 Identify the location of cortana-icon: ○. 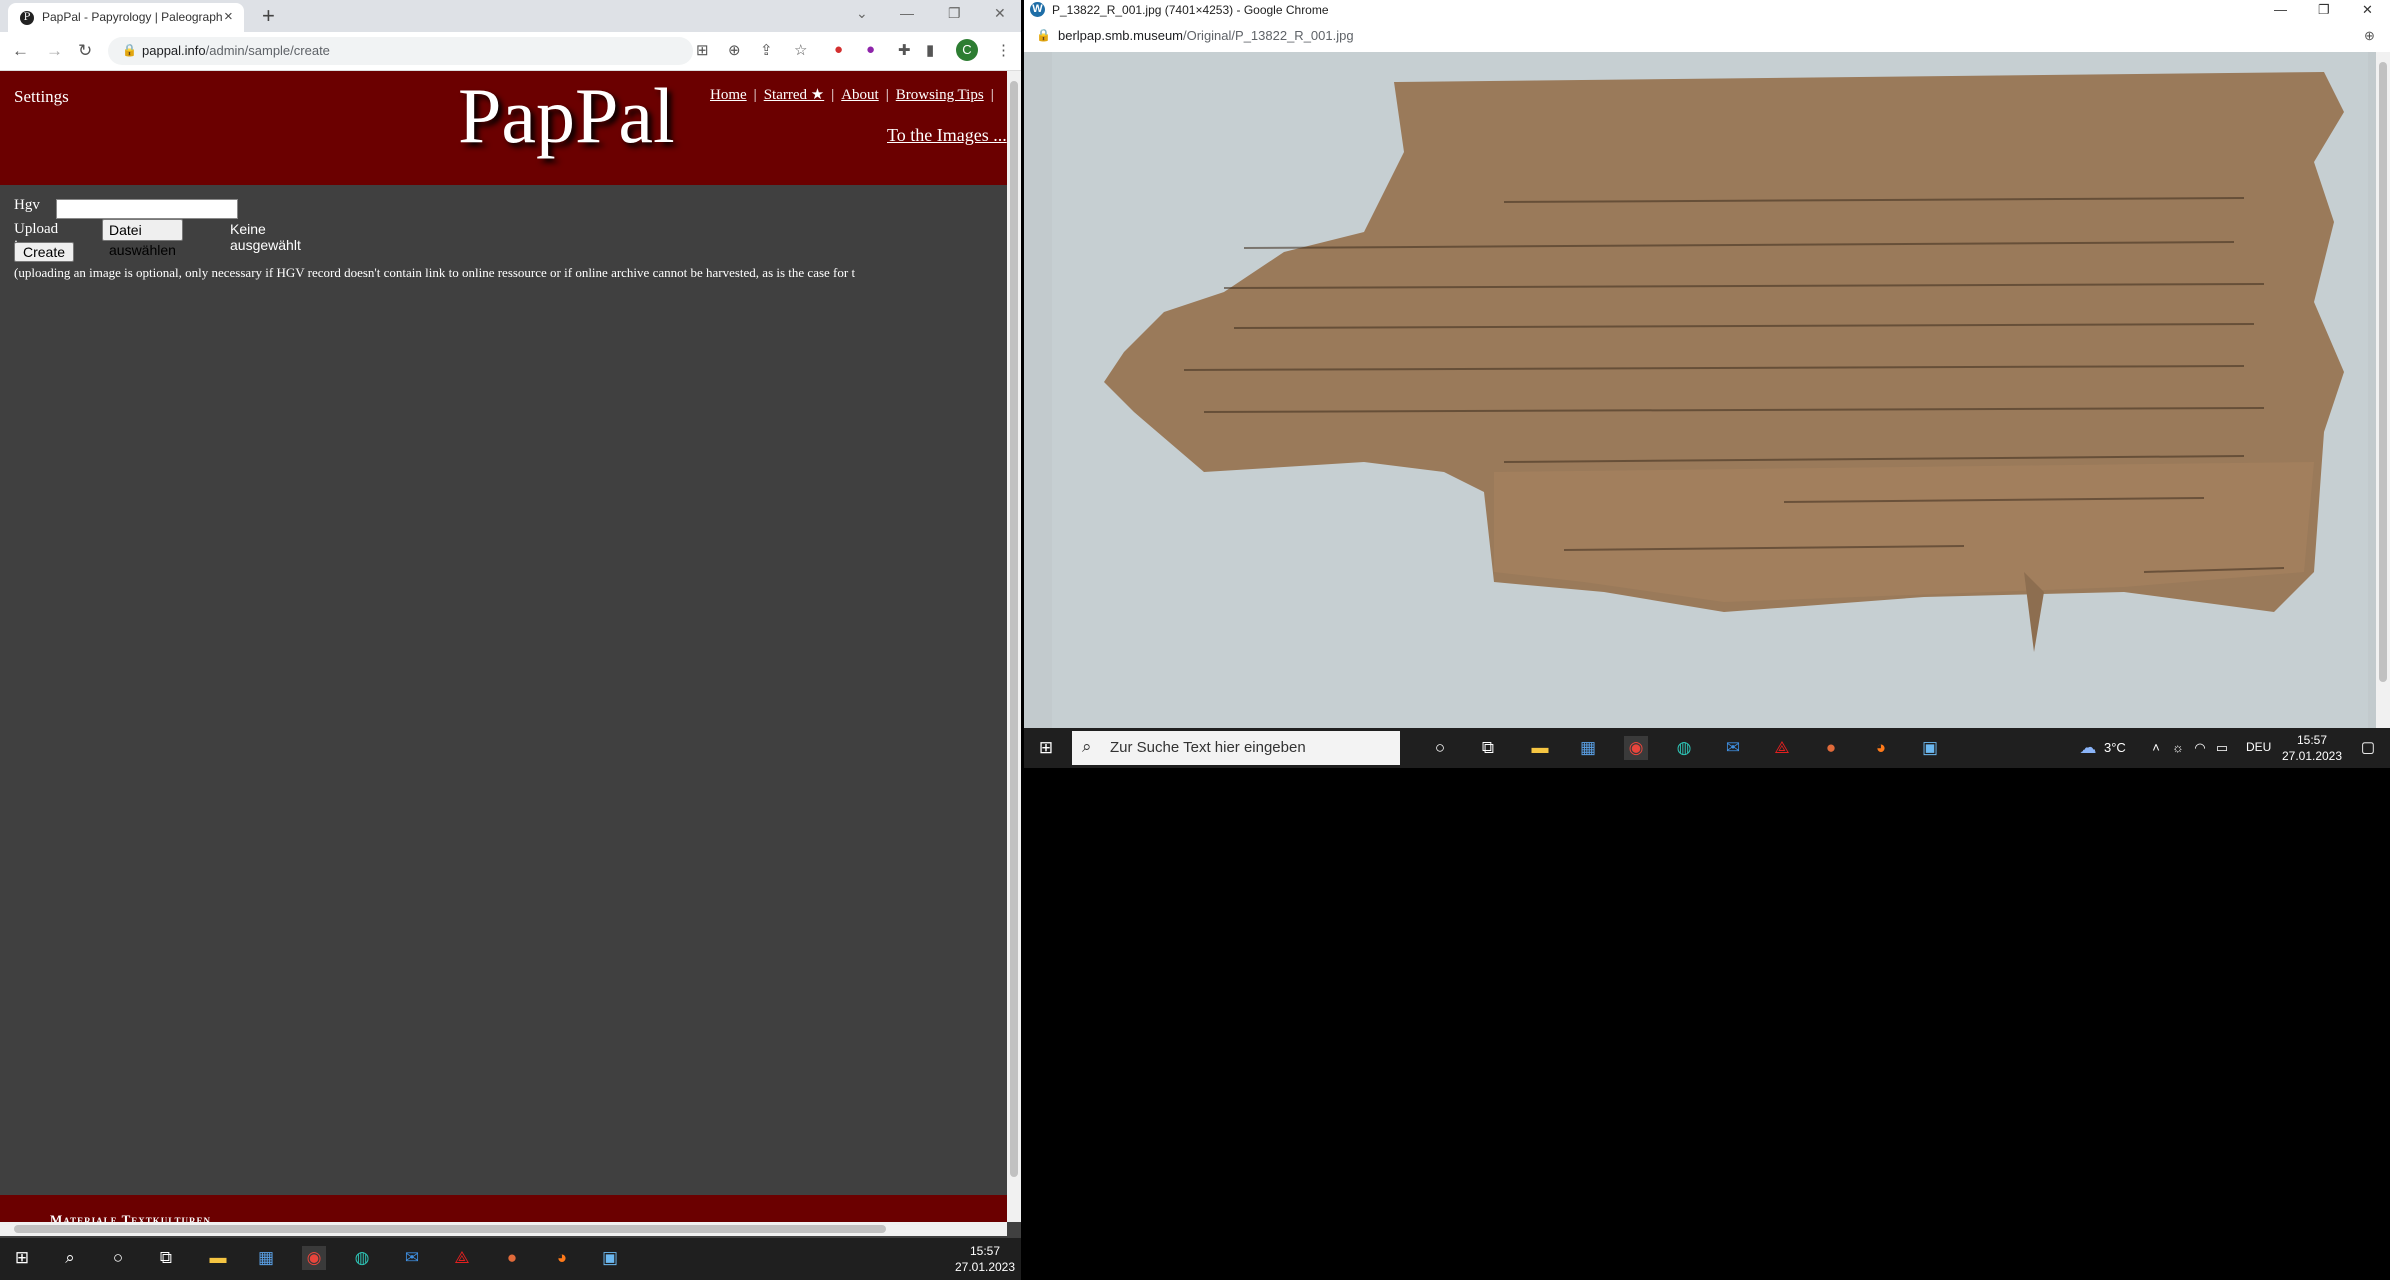
(1440, 748).